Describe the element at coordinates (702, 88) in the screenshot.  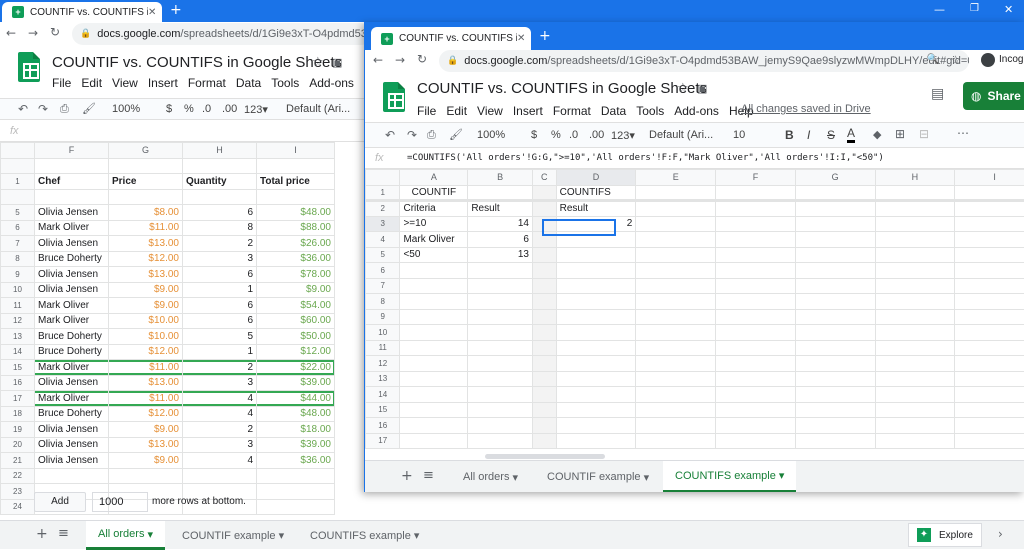
I see `move-folder-icon: ▣` at that location.